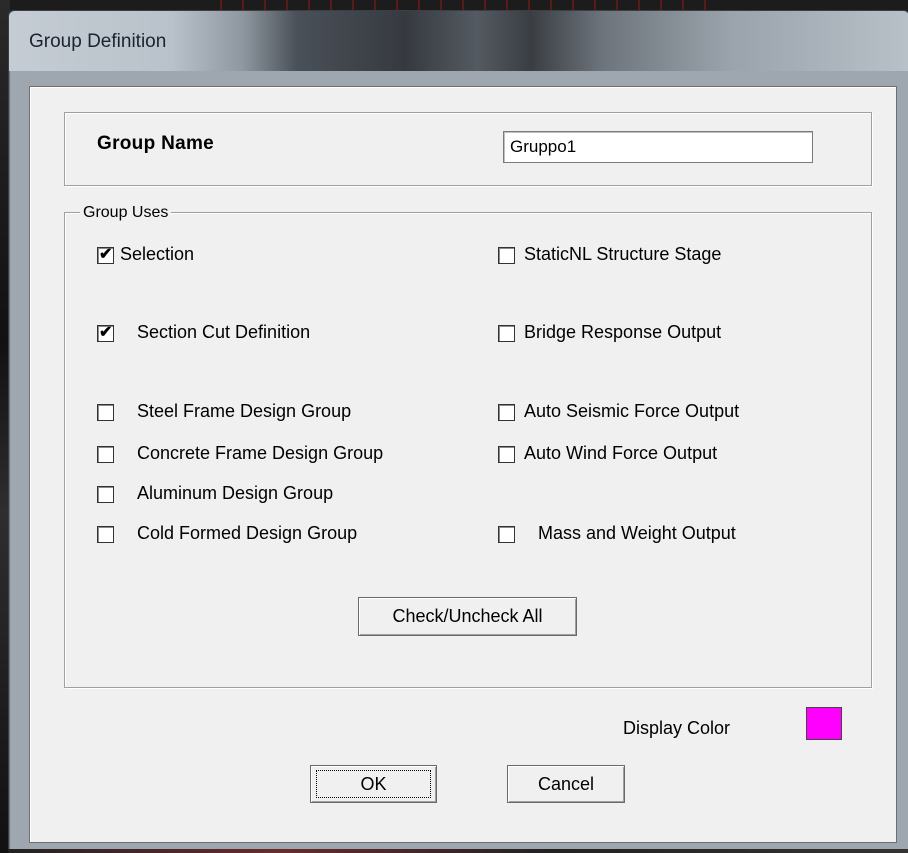 The height and width of the screenshot is (853, 908). I want to click on window-title: Group Definition, so click(98, 41).